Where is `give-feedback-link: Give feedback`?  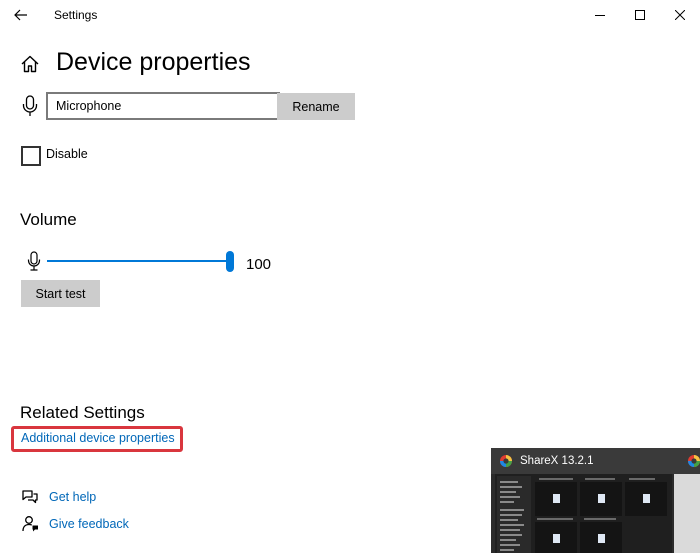
give-feedback-link: Give feedback is located at coordinates (89, 524).